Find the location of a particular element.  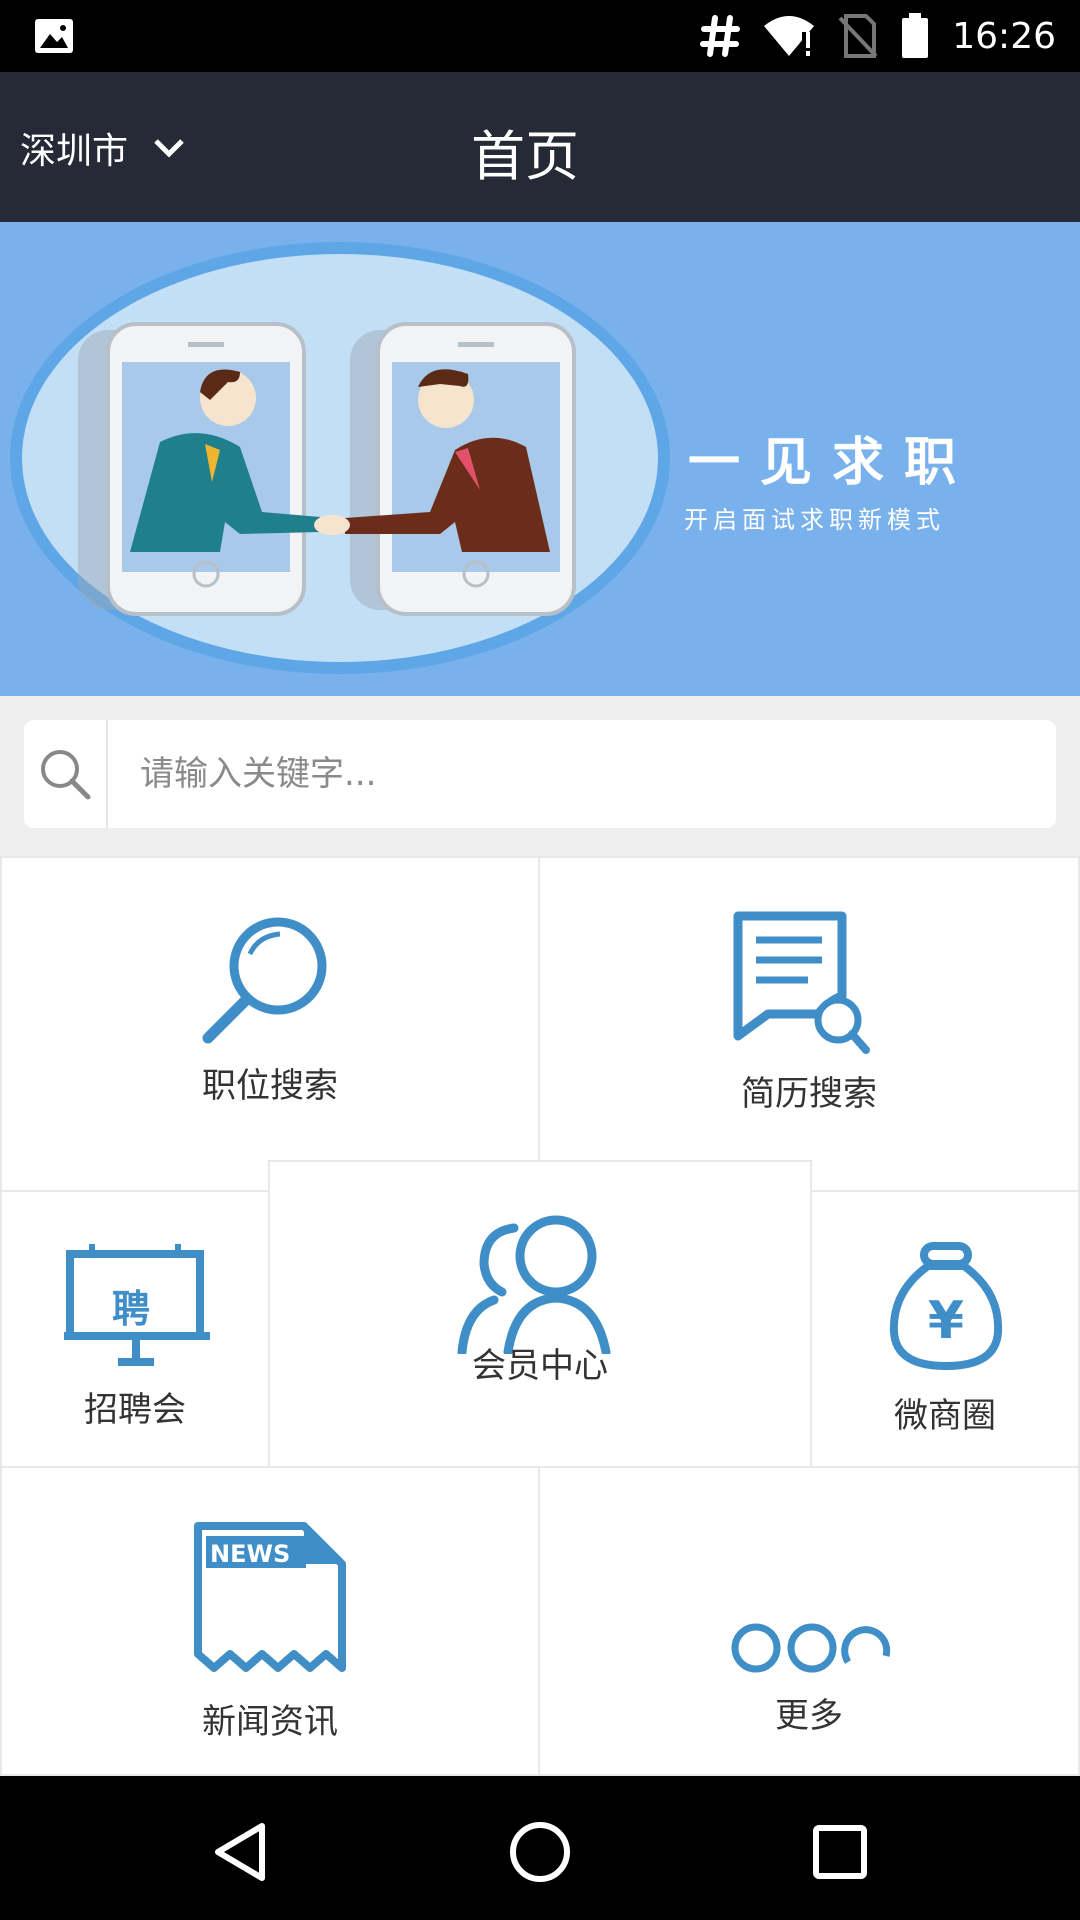

job-search-label: 职位搜索 is located at coordinates (270, 1086).